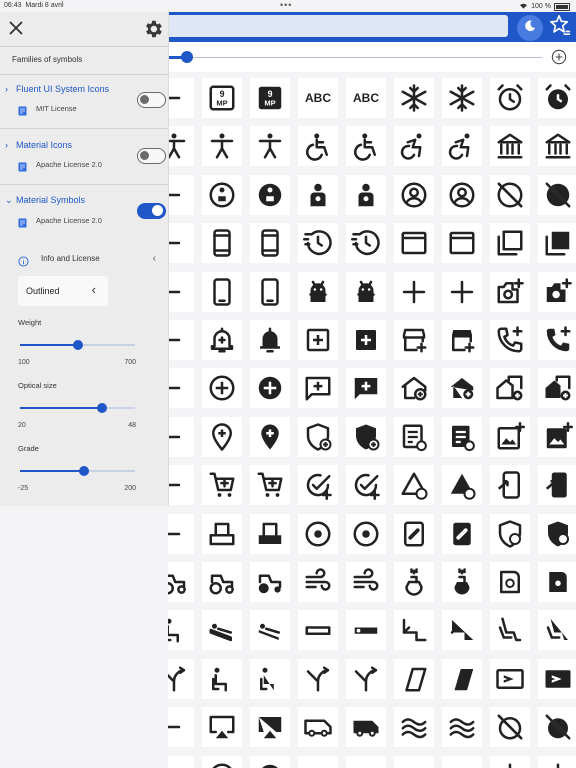 This screenshot has height=768, width=576. I want to click on icon-cell-alarm-off, so click(510, 727).